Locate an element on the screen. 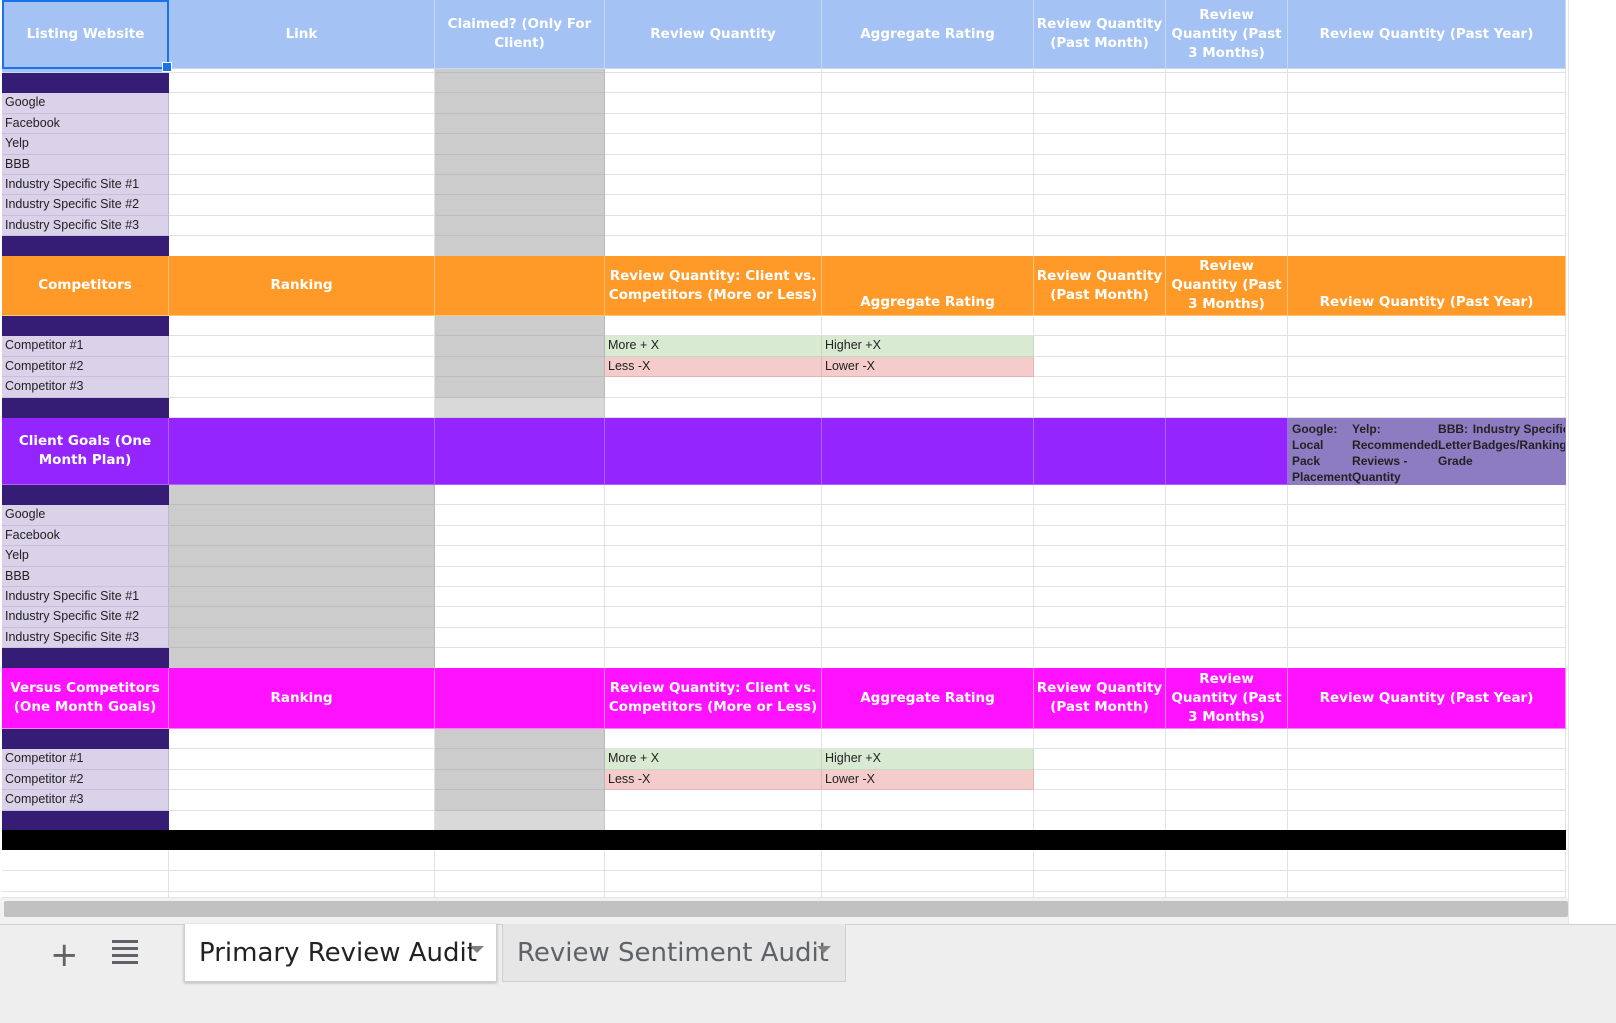 This screenshot has height=1023, width=1616. goal-label-cell: Industry Specific Site #3 is located at coordinates (85, 638).